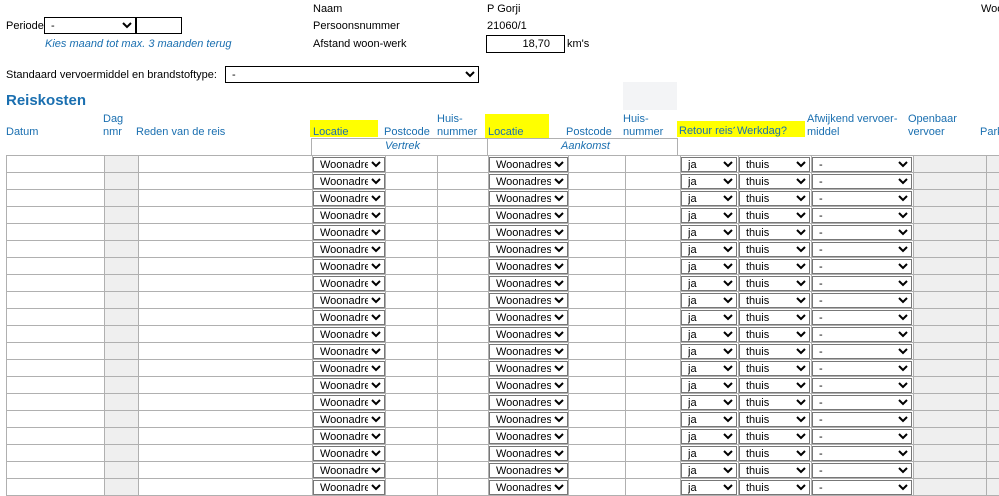 The image size is (999, 496). What do you see at coordinates (90, 25) in the screenshot?
I see `periode-select: -` at bounding box center [90, 25].